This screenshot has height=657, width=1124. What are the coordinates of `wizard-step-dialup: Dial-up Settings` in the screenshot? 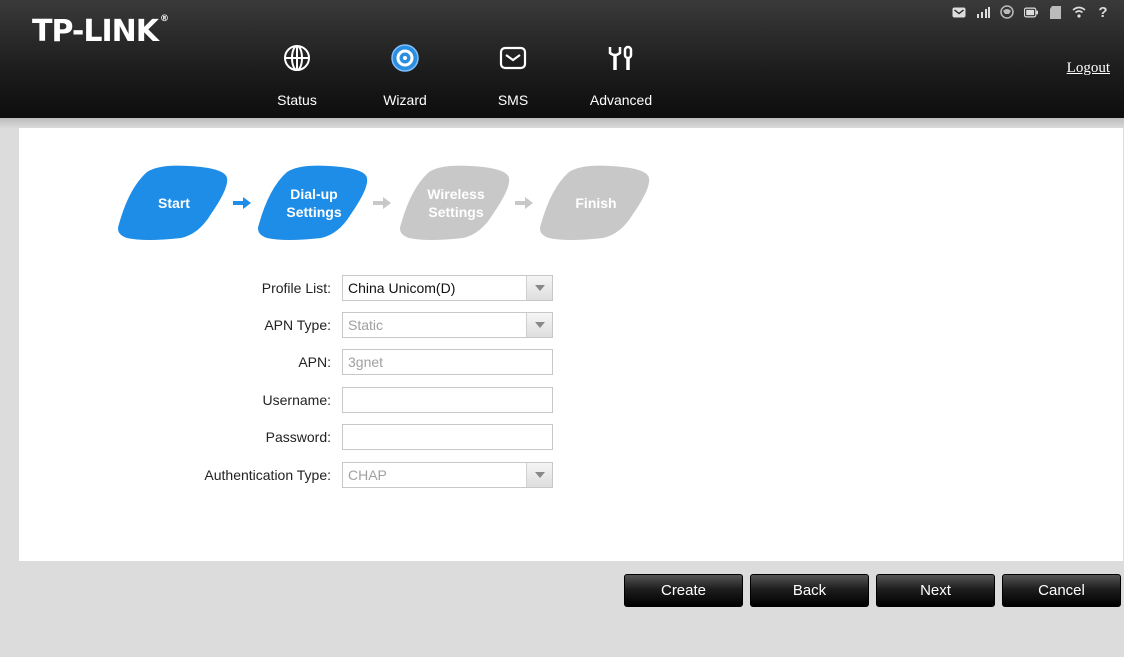 It's located at (314, 203).